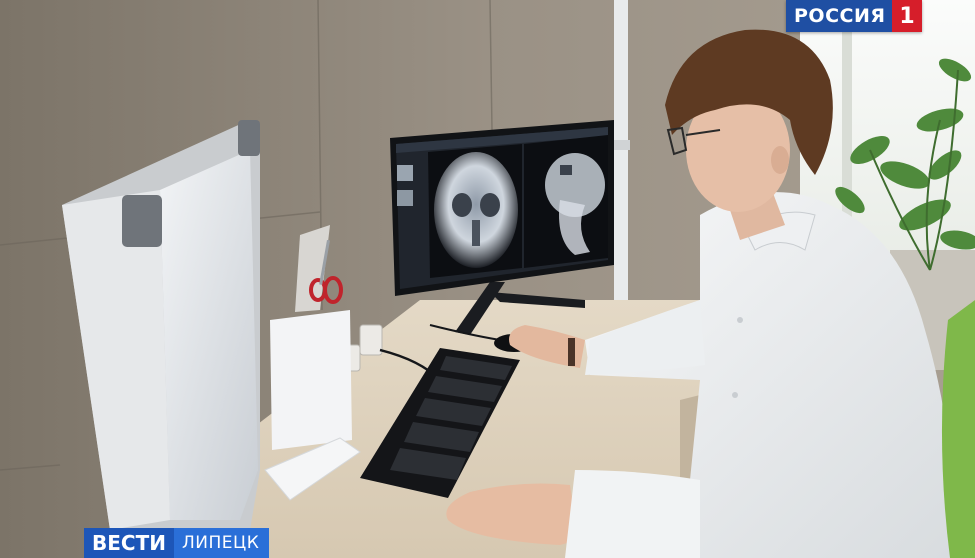 The height and width of the screenshot is (558, 975). What do you see at coordinates (209, 335) in the screenshot?
I see `lightbox-screen` at bounding box center [209, 335].